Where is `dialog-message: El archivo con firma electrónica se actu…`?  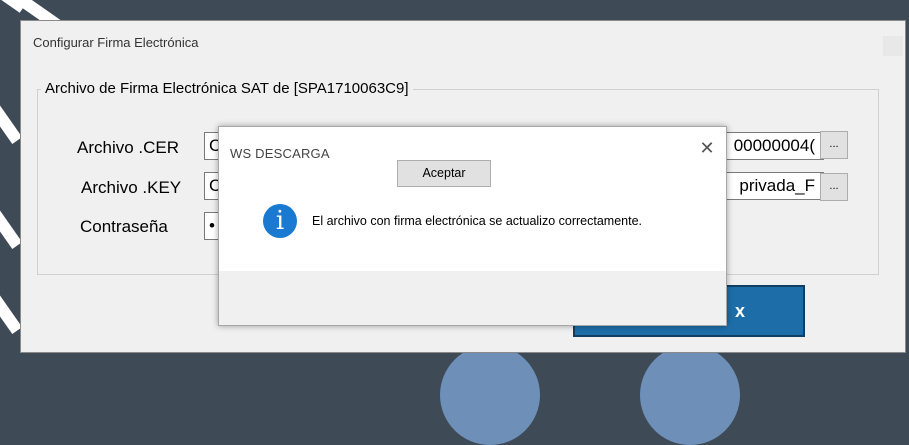
dialog-message: El archivo con firma electrónica se actu… is located at coordinates (477, 221).